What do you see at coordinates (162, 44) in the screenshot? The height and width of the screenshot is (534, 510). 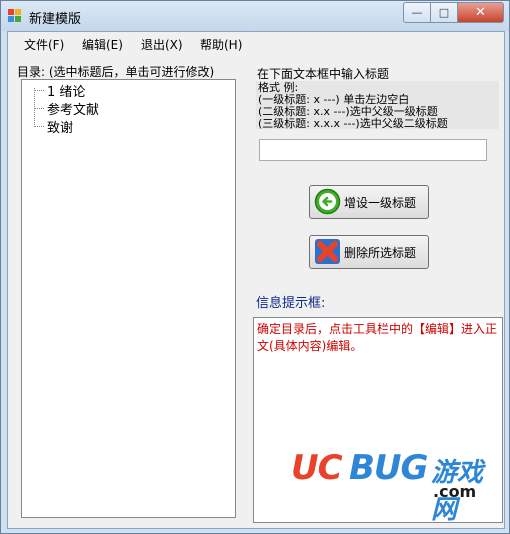 I see `menu-exit: 退出(X)` at bounding box center [162, 44].